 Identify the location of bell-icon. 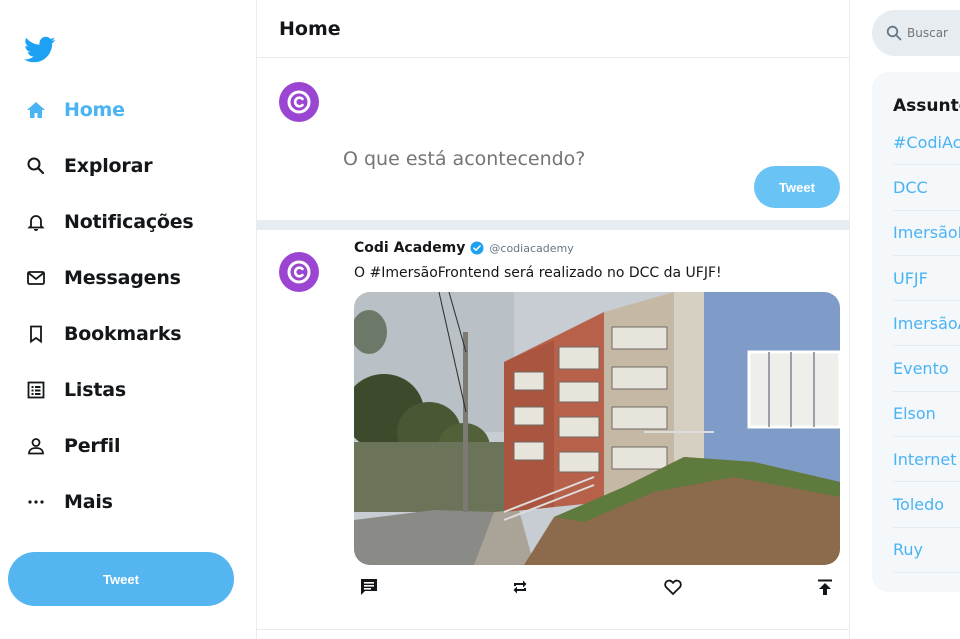
(36, 222).